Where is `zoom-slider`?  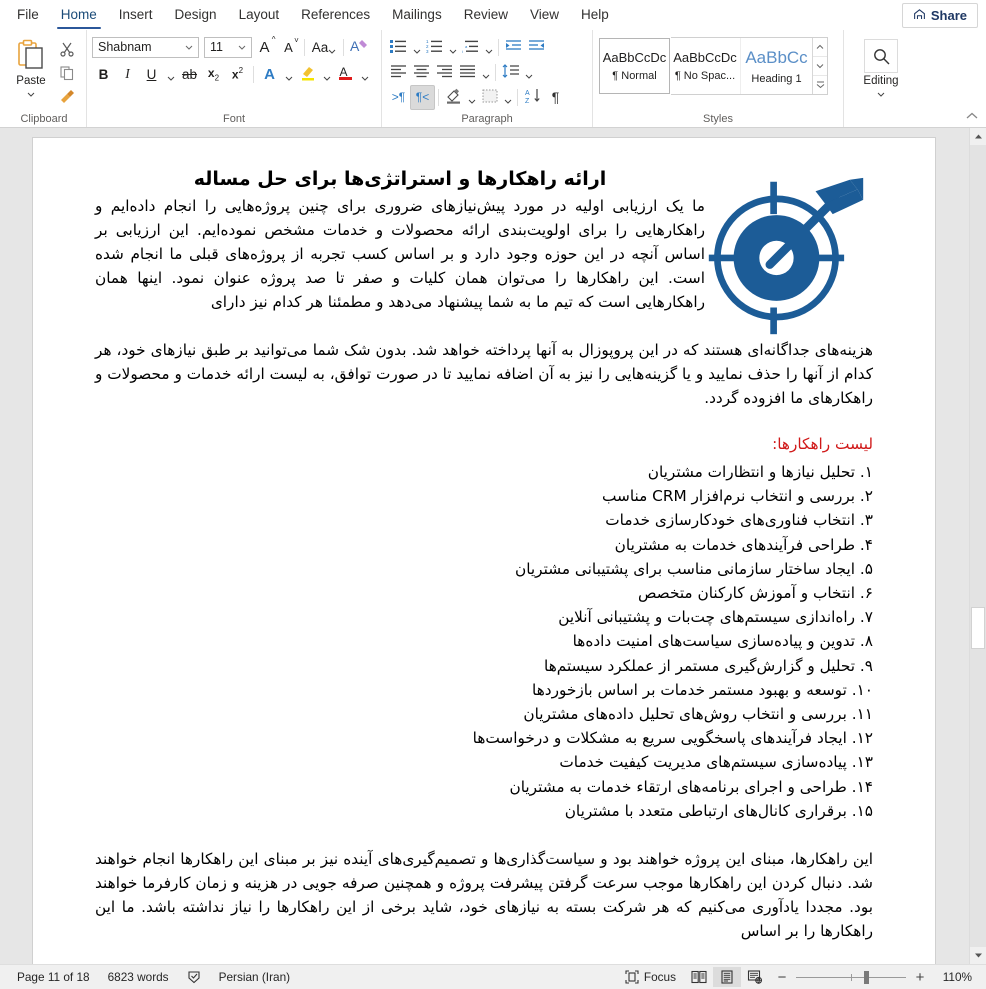
zoom-slider is located at coordinates (851, 977).